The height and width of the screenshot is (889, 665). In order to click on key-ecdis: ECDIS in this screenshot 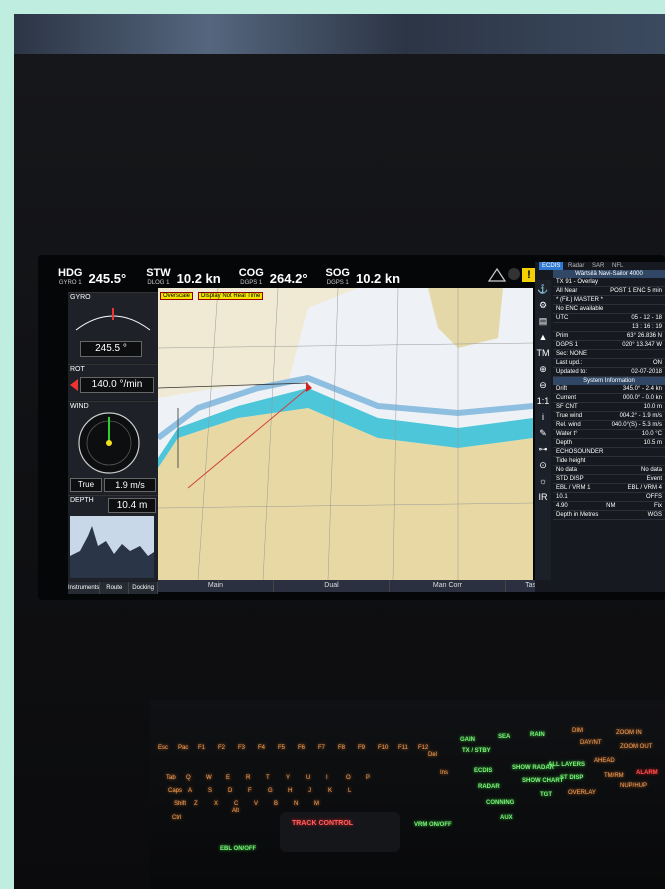, I will do `click(483, 771)`.